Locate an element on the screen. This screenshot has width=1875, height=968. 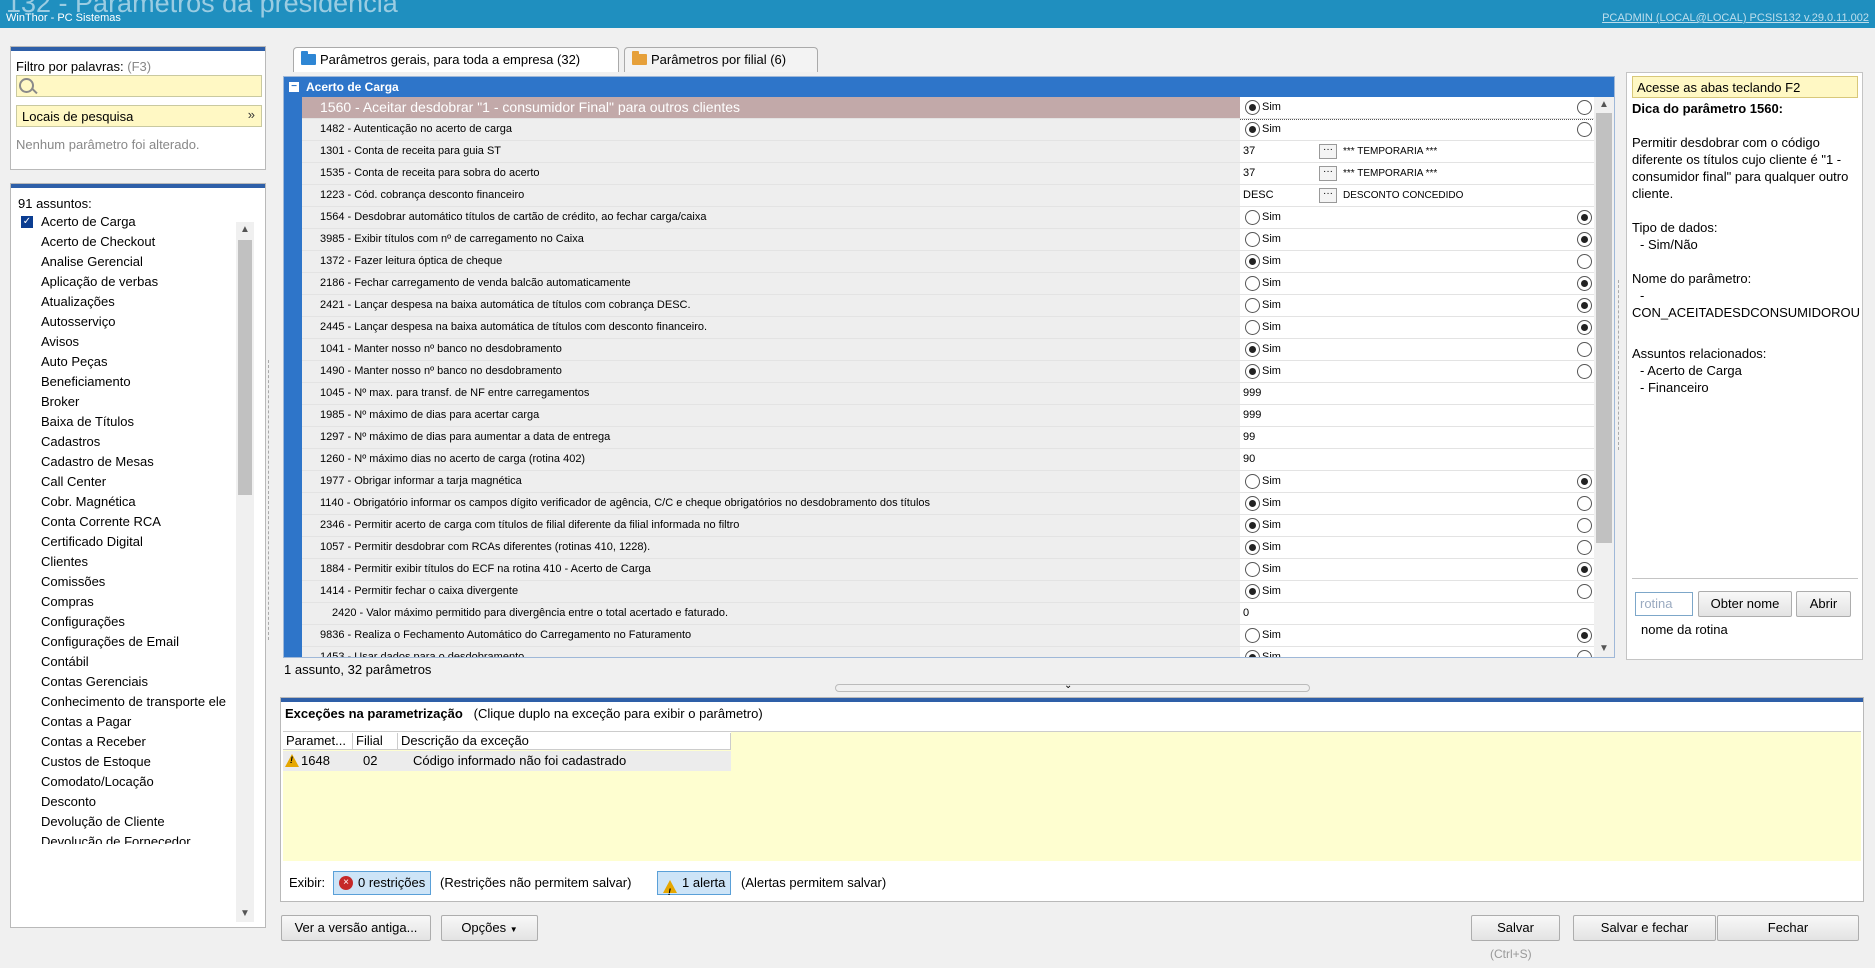
param-value: 99 is located at coordinates (1417, 437).